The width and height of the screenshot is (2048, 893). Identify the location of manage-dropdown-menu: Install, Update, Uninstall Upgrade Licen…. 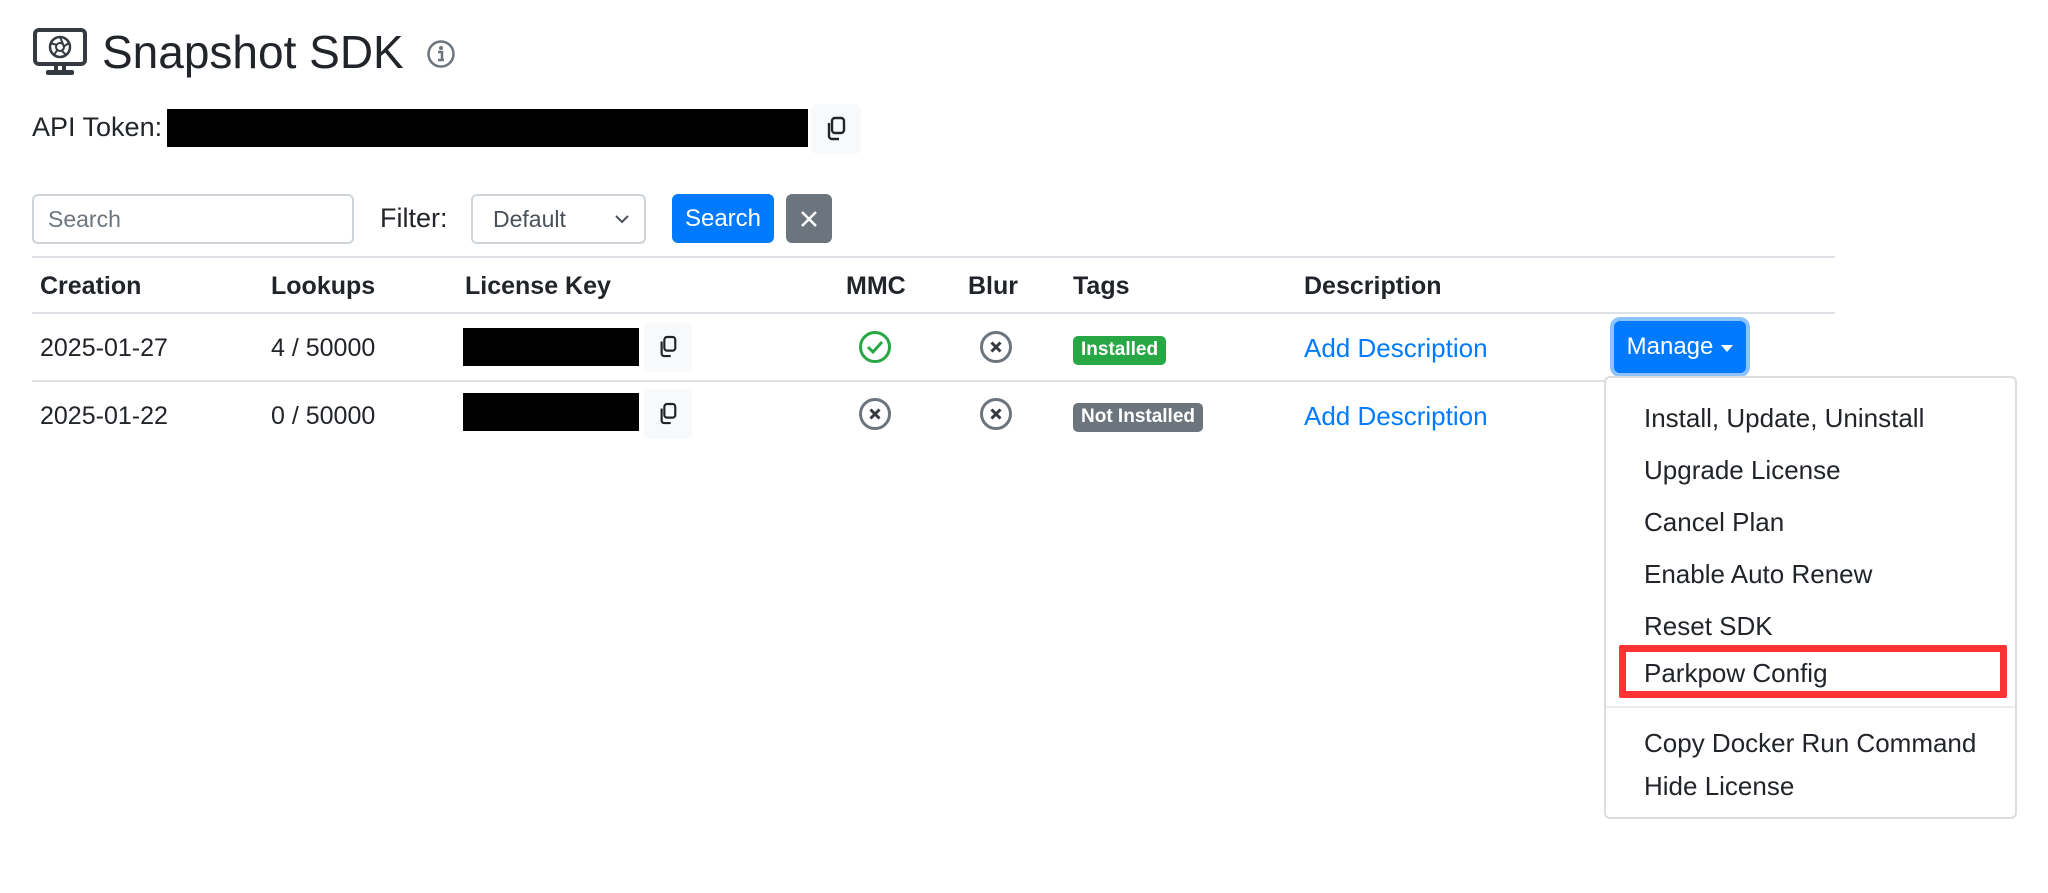
(1810, 597).